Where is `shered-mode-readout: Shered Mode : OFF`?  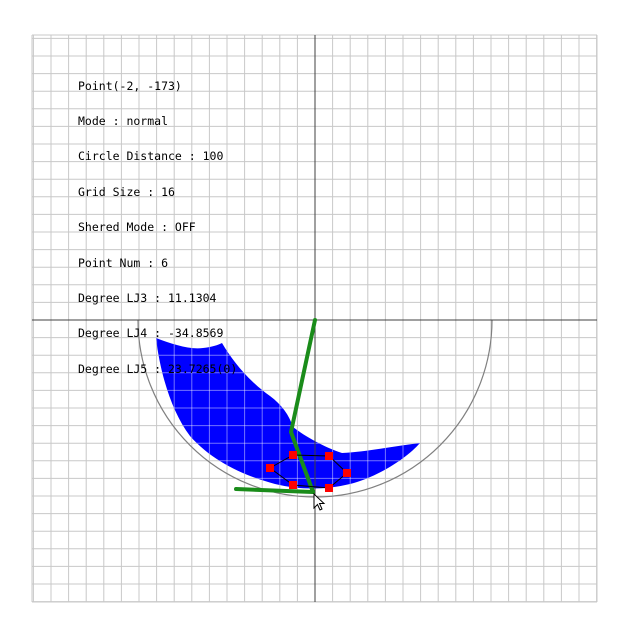
shered-mode-readout: Shered Mode : OFF is located at coordinates (137, 227).